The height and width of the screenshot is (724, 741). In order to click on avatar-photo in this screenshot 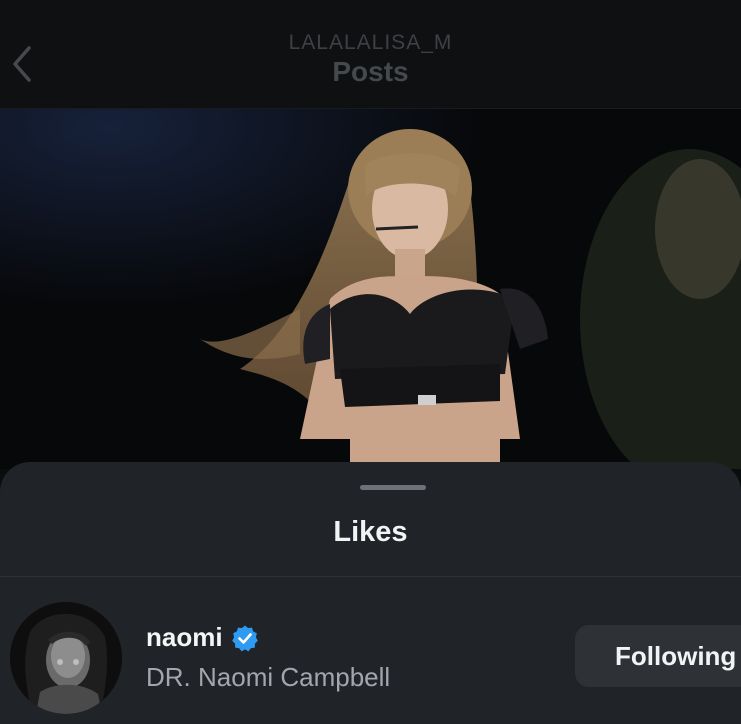, I will do `click(66, 658)`.